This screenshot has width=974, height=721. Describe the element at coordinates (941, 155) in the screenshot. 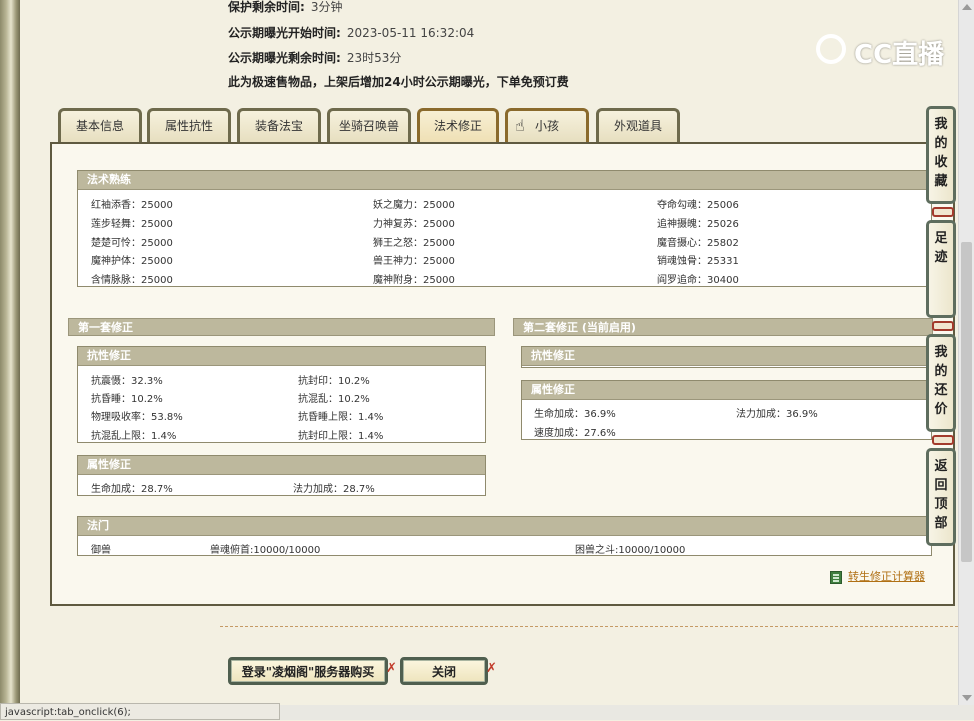

I see `my-favorites-button: 我的收藏` at that location.